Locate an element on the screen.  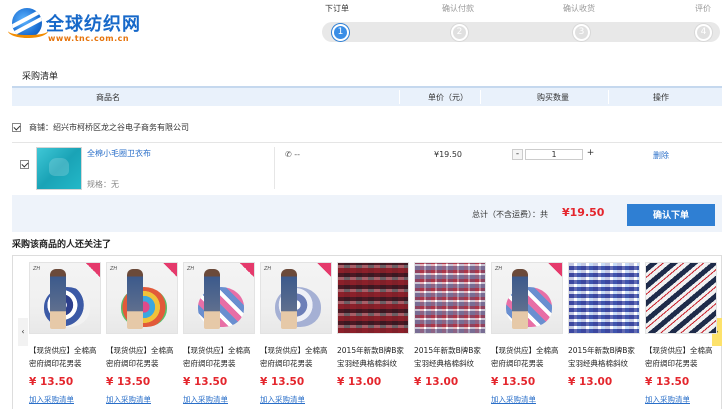
step-4-dot: 4 is located at coordinates (703, 32).